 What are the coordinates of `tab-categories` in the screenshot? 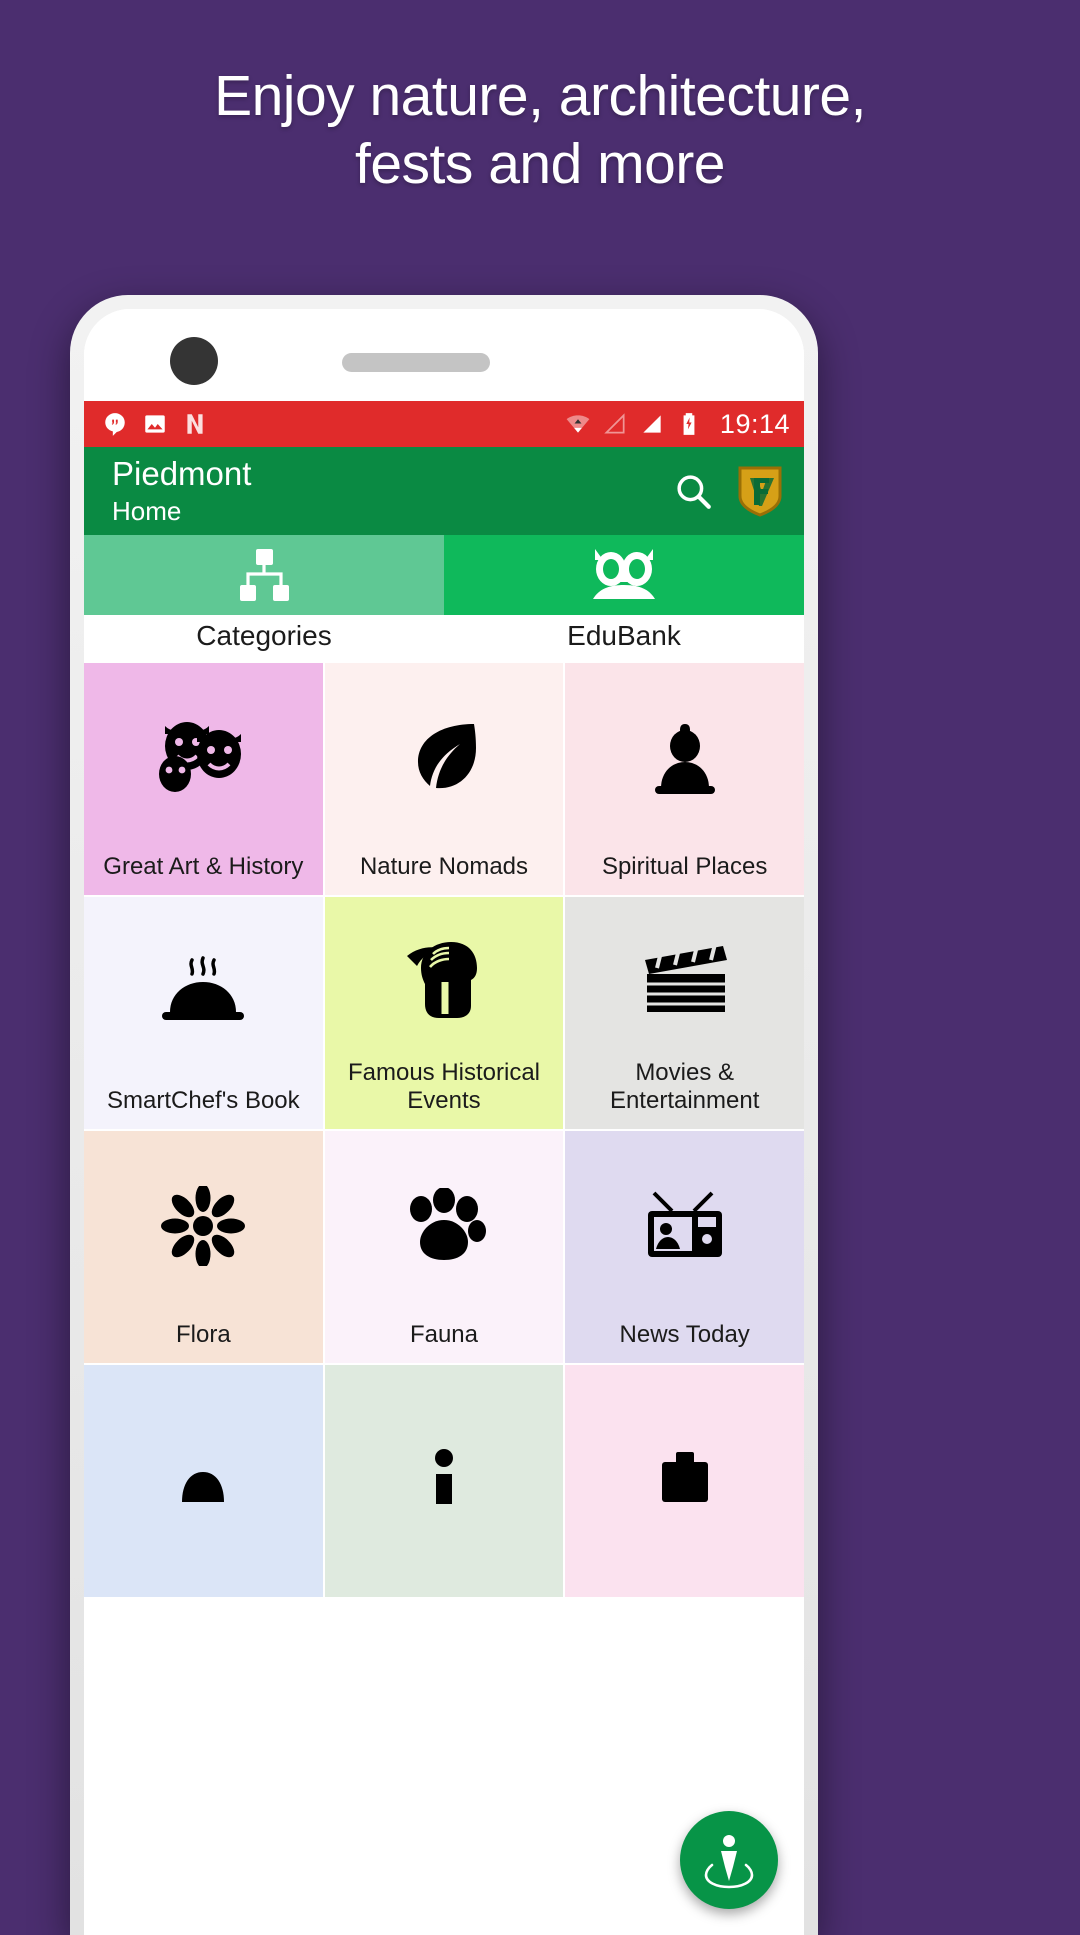 It's located at (264, 575).